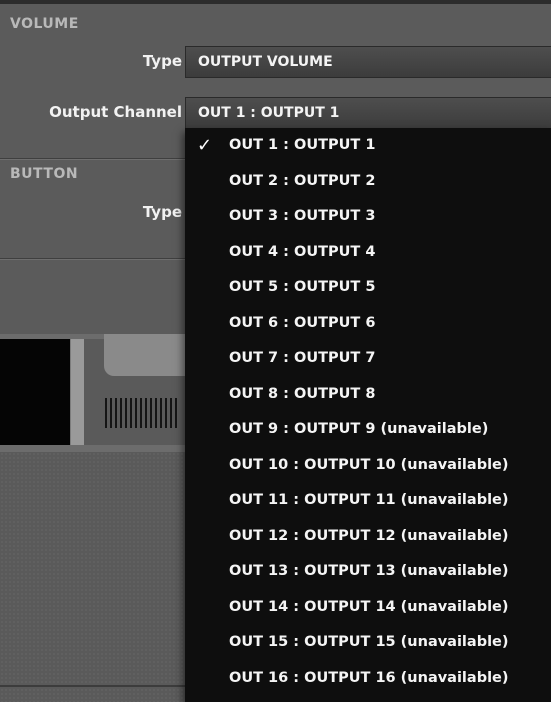  Describe the element at coordinates (205, 145) in the screenshot. I see `checkmark-icon: ✓` at that location.